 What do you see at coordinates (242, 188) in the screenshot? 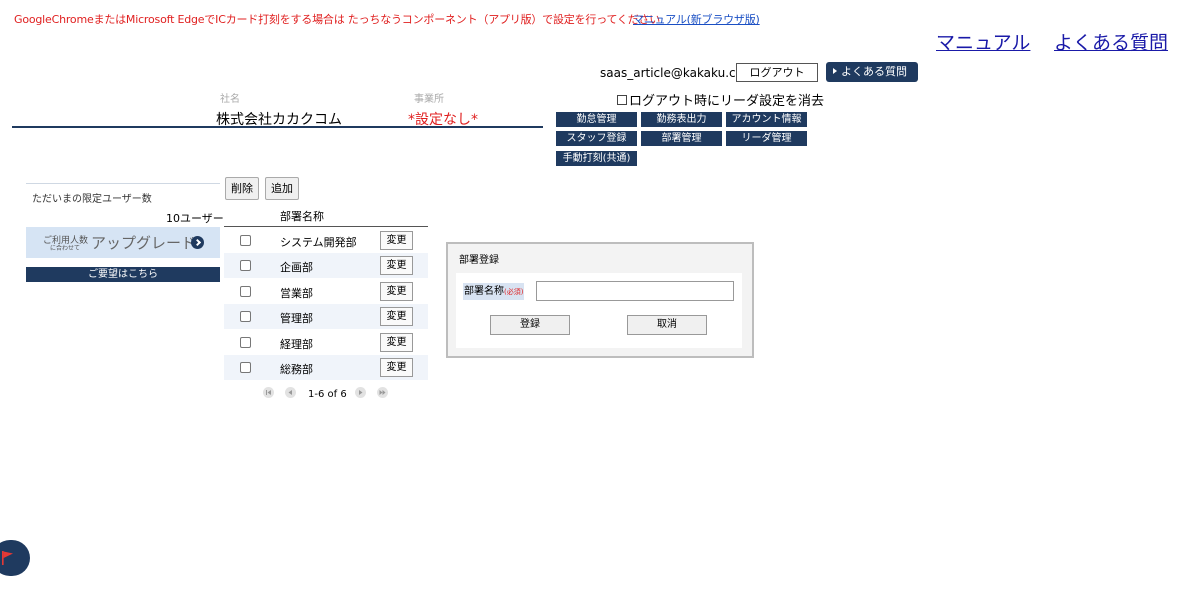
I see `delete-button: 削除` at bounding box center [242, 188].